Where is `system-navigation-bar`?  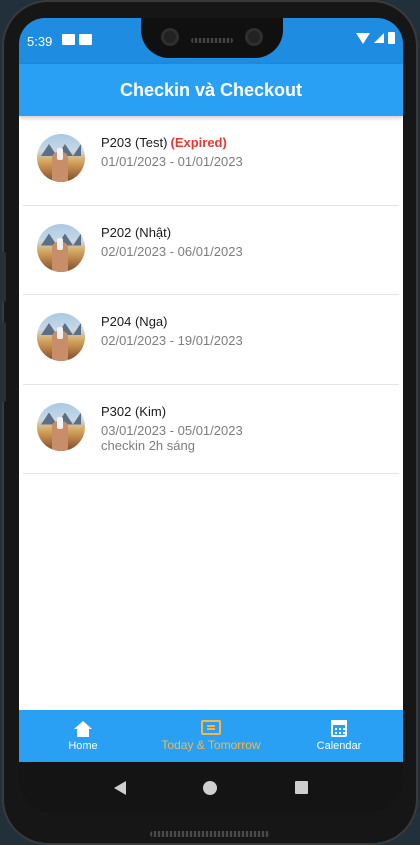 system-navigation-bar is located at coordinates (211, 787).